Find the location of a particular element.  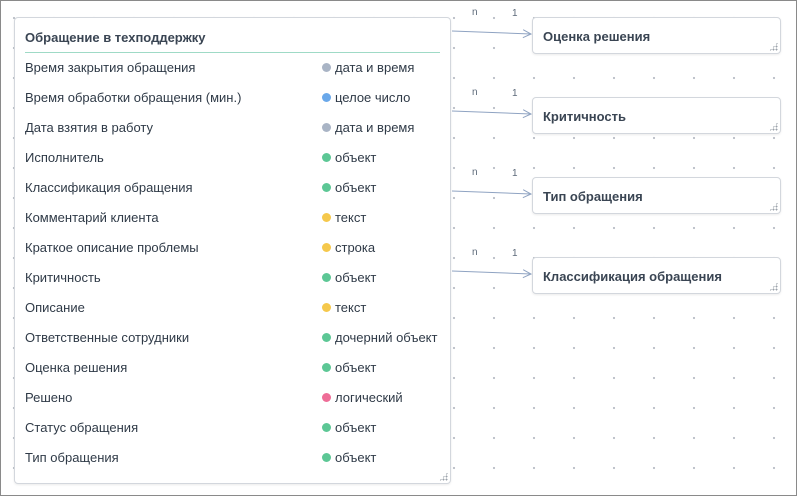

field-name: Классификация обращения is located at coordinates (109, 187).